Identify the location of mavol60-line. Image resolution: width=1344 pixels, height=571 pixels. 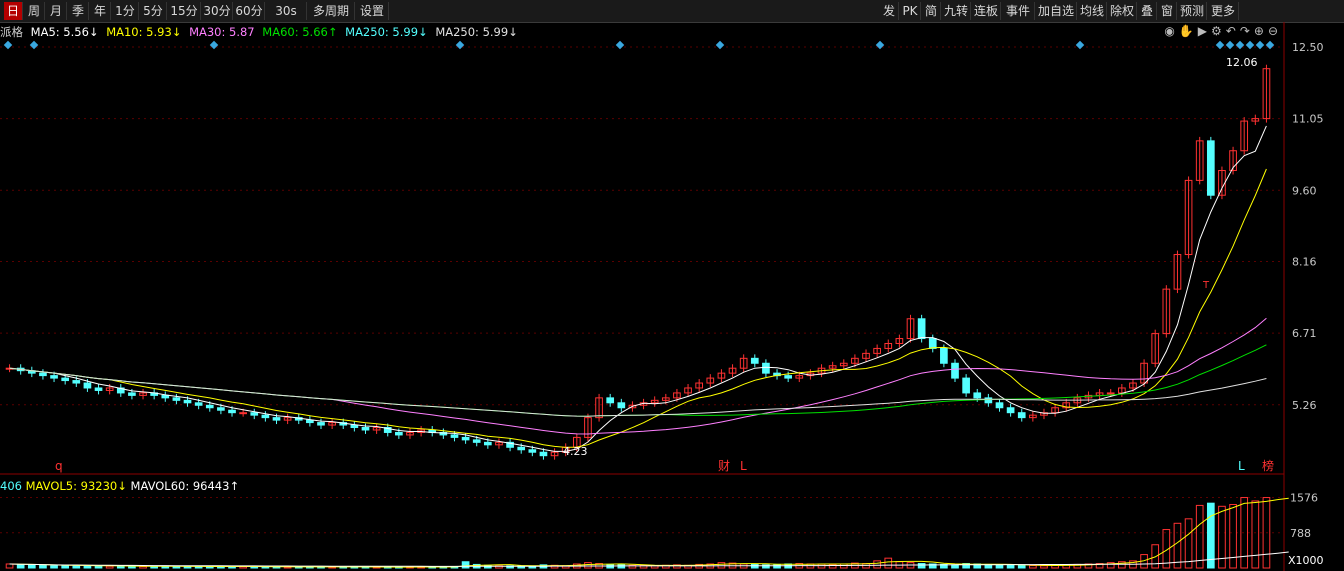
(649, 559).